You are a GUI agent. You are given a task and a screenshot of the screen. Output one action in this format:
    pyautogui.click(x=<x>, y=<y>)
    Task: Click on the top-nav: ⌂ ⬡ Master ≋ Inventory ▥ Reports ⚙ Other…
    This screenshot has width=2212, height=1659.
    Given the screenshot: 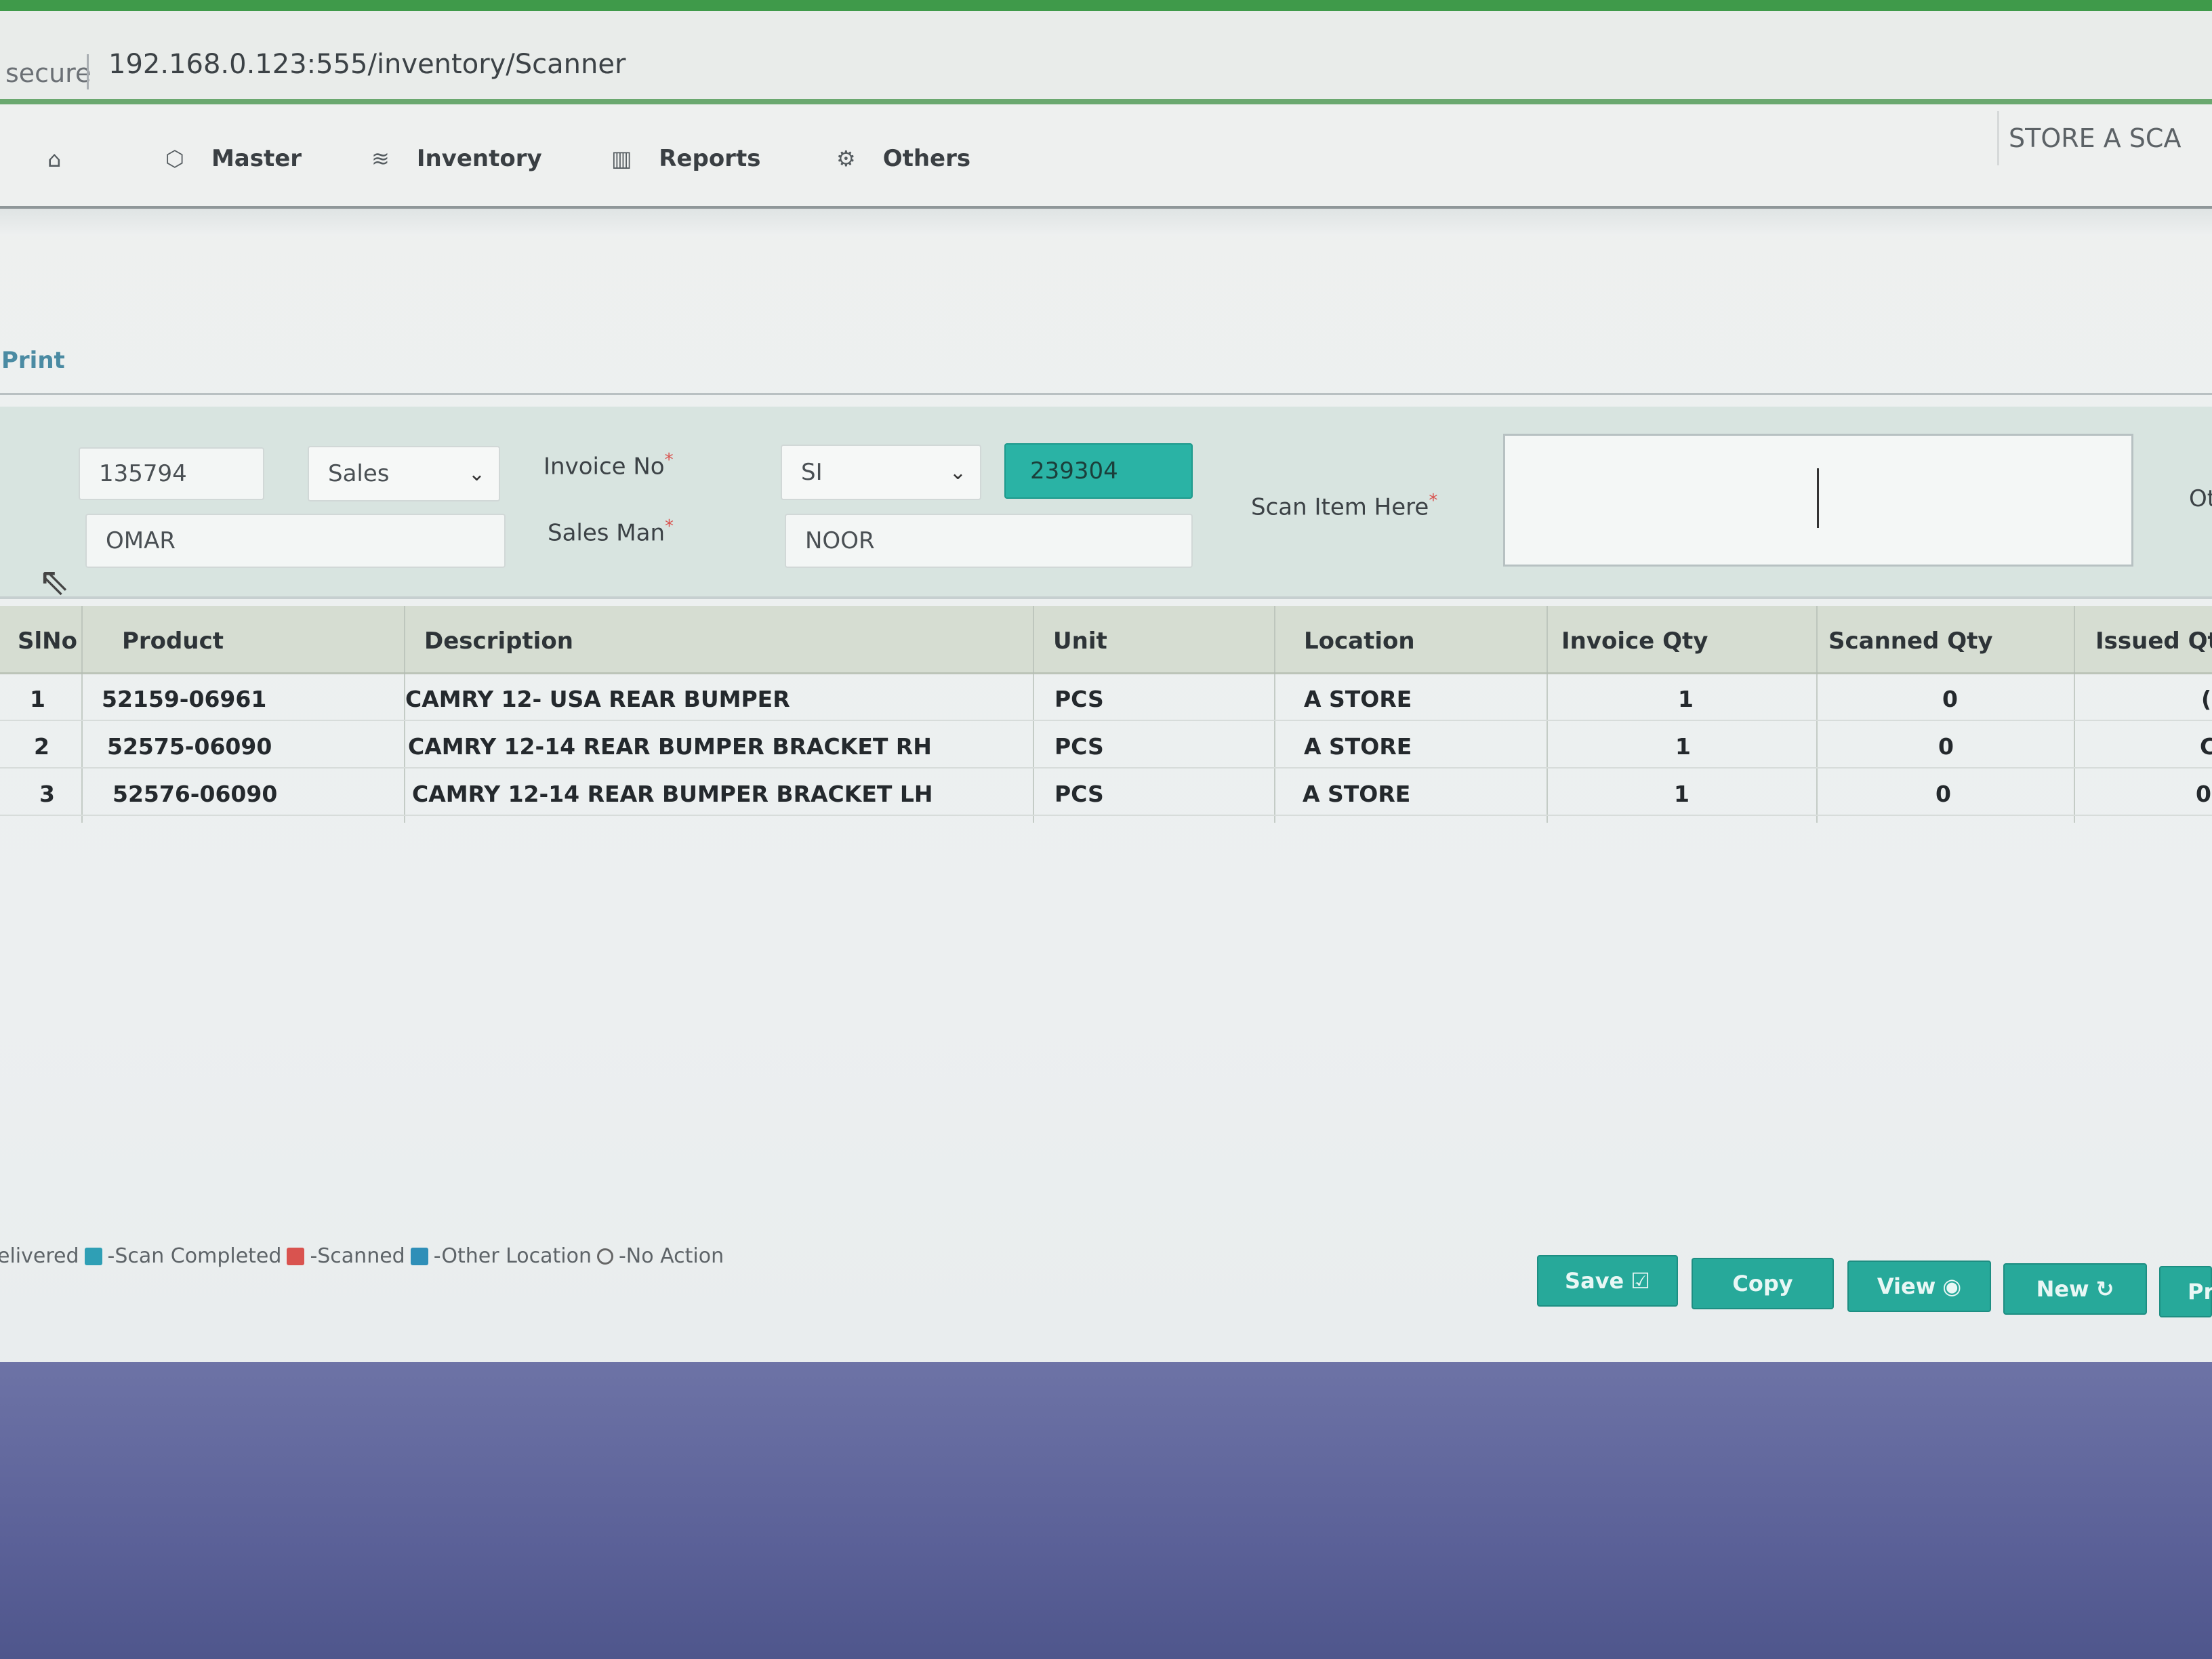 What is the action you would take?
    pyautogui.click(x=1106, y=156)
    